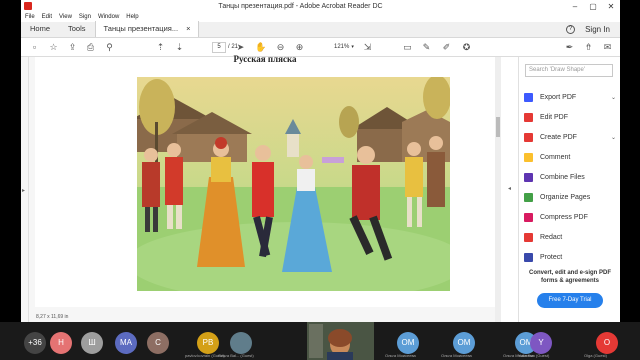 This screenshot has width=640, height=360. I want to click on participant-avatar, so click(241, 343).